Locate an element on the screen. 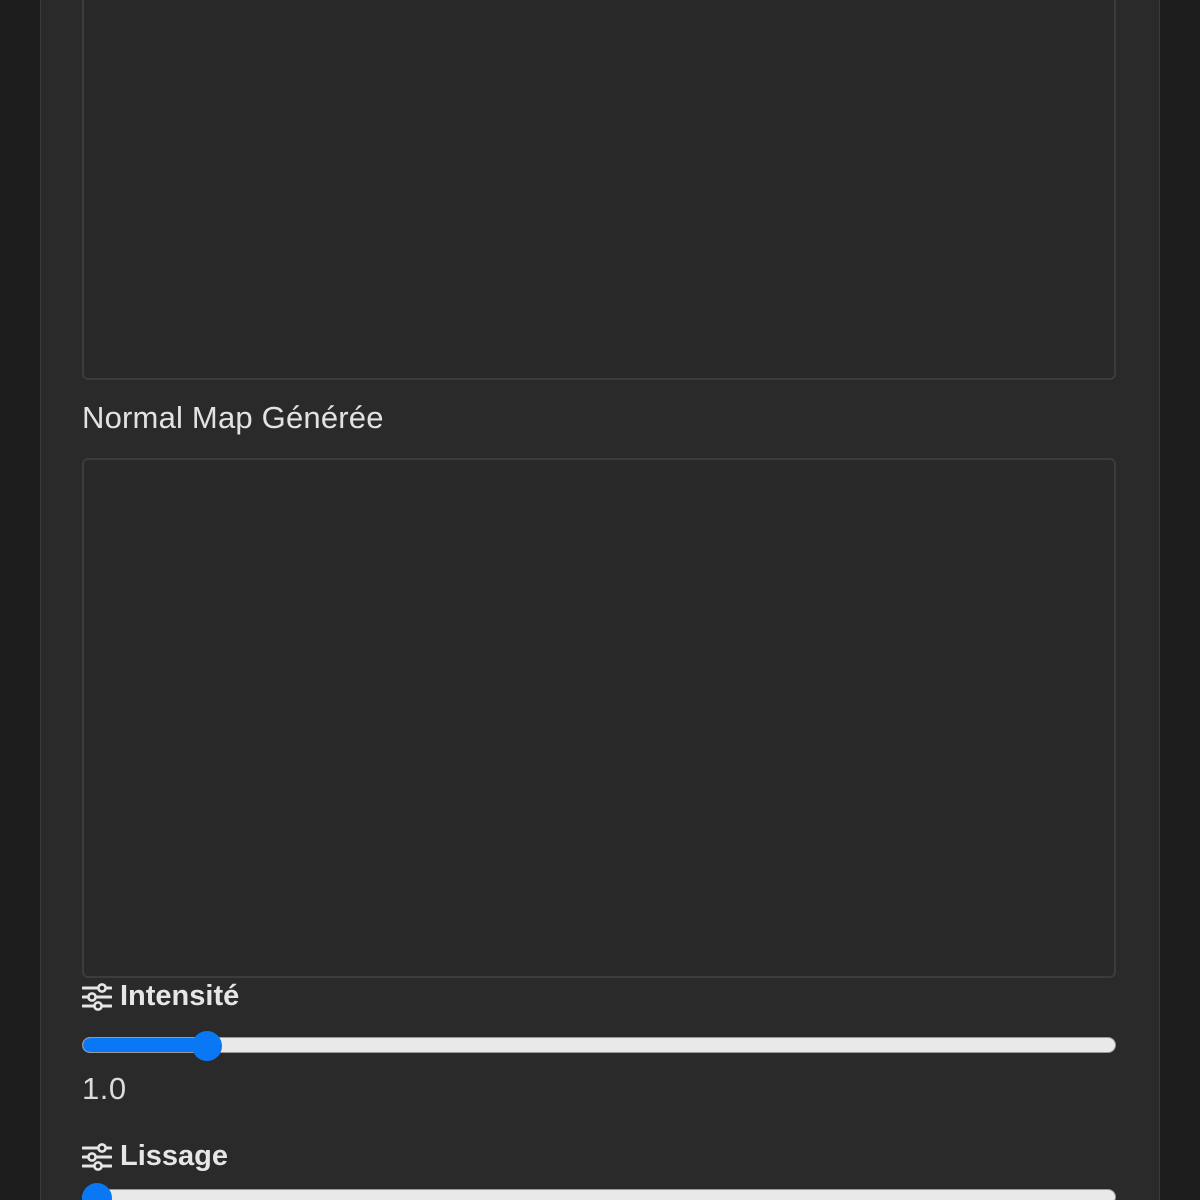 This screenshot has height=1200, width=1200. slider-fill is located at coordinates (146, 1045).